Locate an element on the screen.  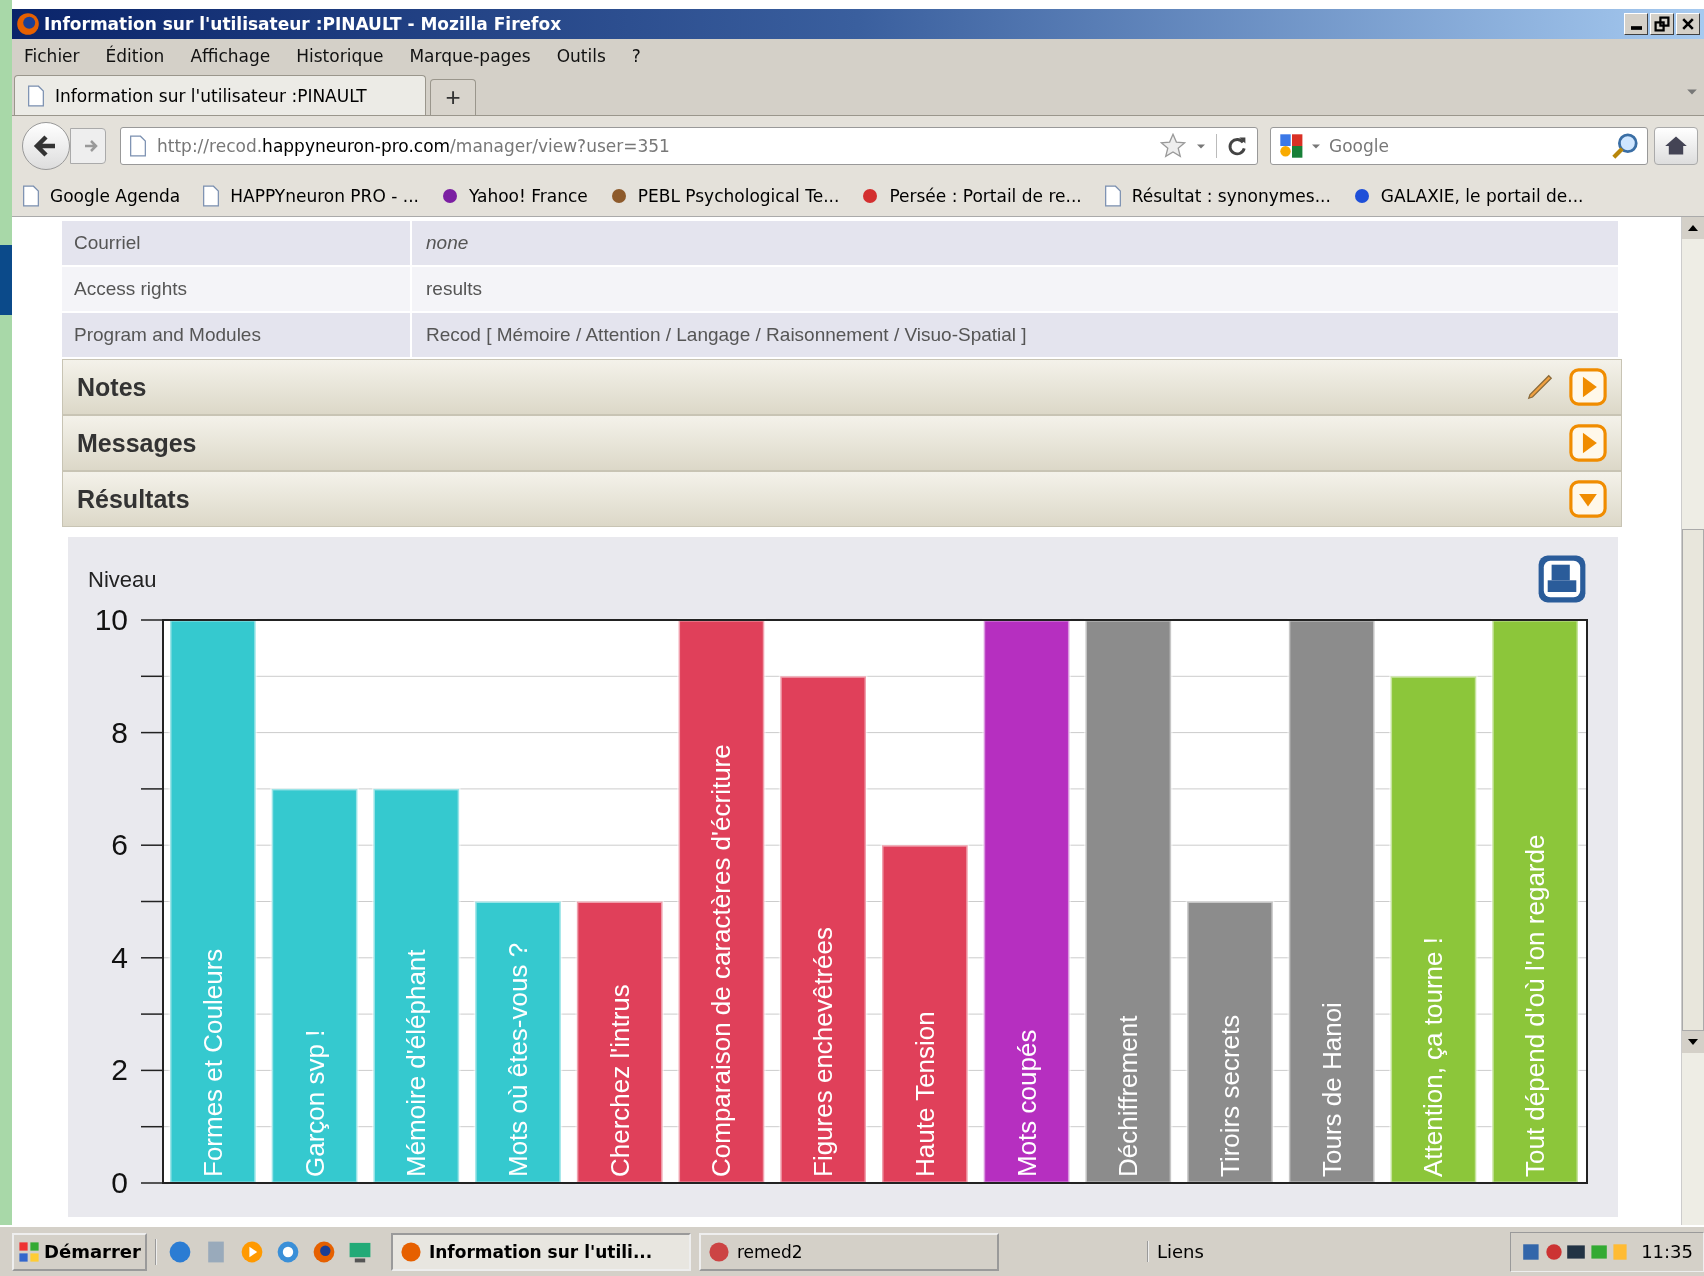
search-bar: Google is located at coordinates (1459, 146).